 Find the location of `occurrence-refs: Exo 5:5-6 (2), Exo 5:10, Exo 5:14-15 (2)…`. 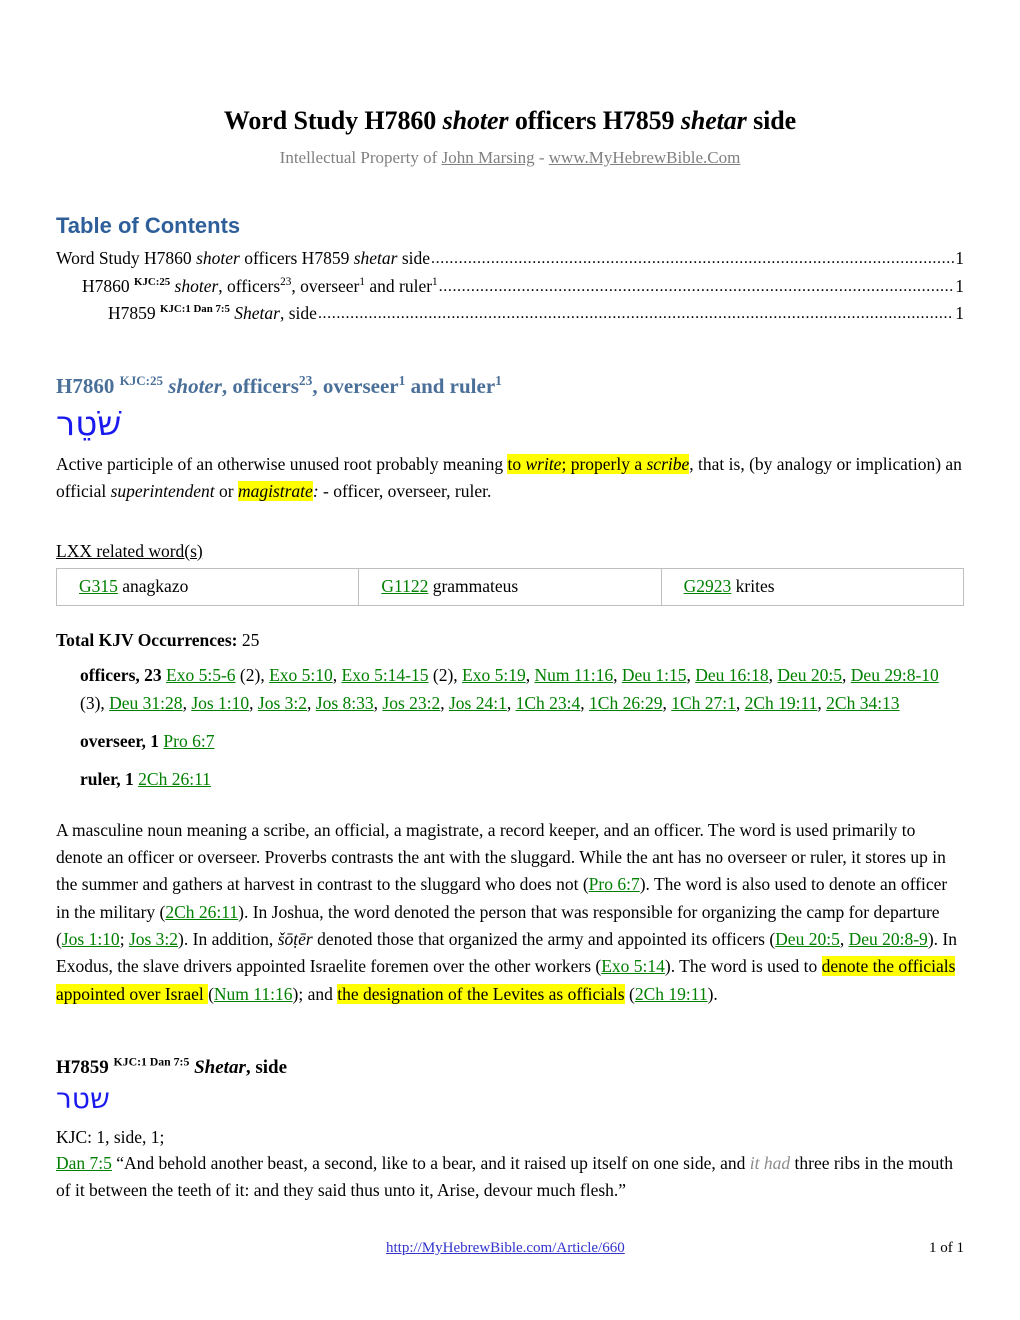

occurrence-refs: Exo 5:5-6 (2), Exo 5:10, Exo 5:14-15 (2)… is located at coordinates (509, 689).